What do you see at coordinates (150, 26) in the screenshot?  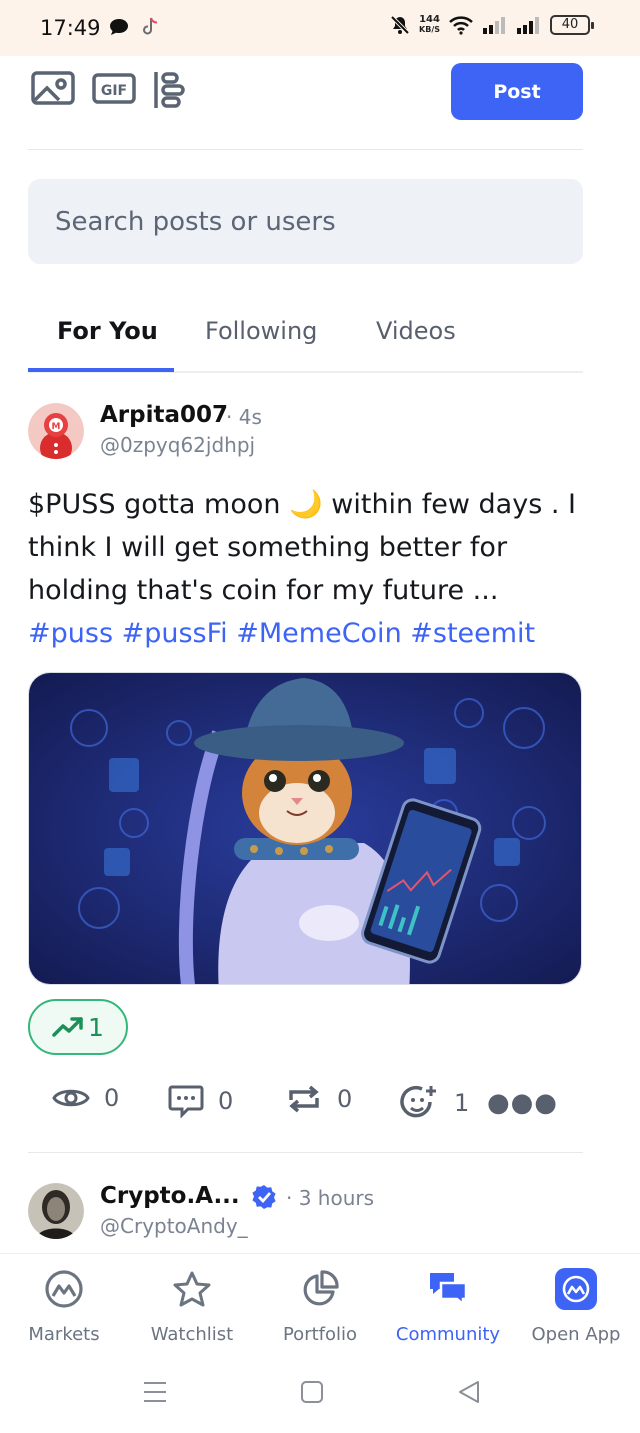 I see `tiktok-icon` at bounding box center [150, 26].